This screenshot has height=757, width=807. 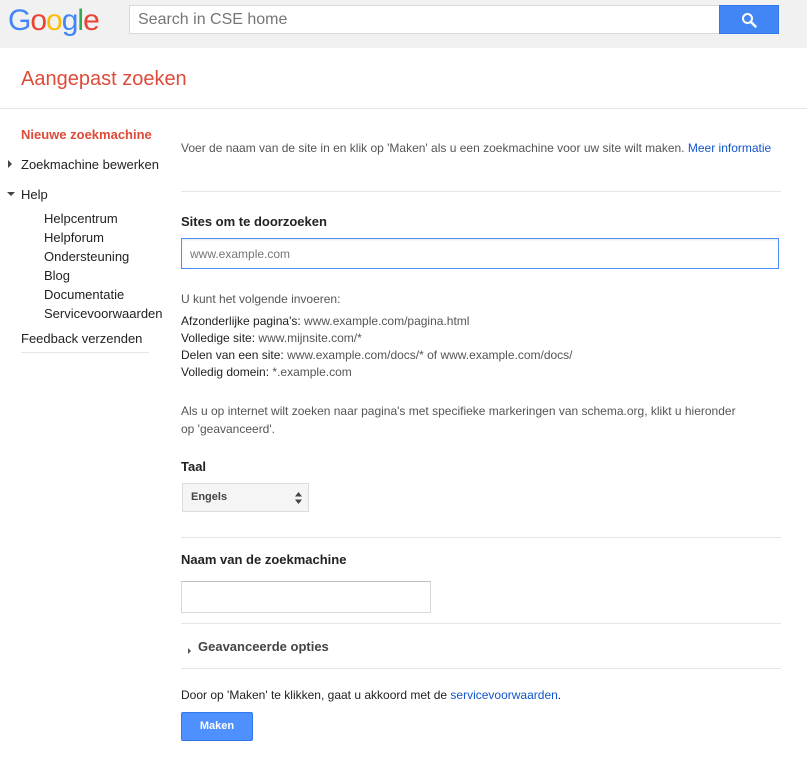 I want to click on collapse-arrow-icon, so click(x=11, y=194).